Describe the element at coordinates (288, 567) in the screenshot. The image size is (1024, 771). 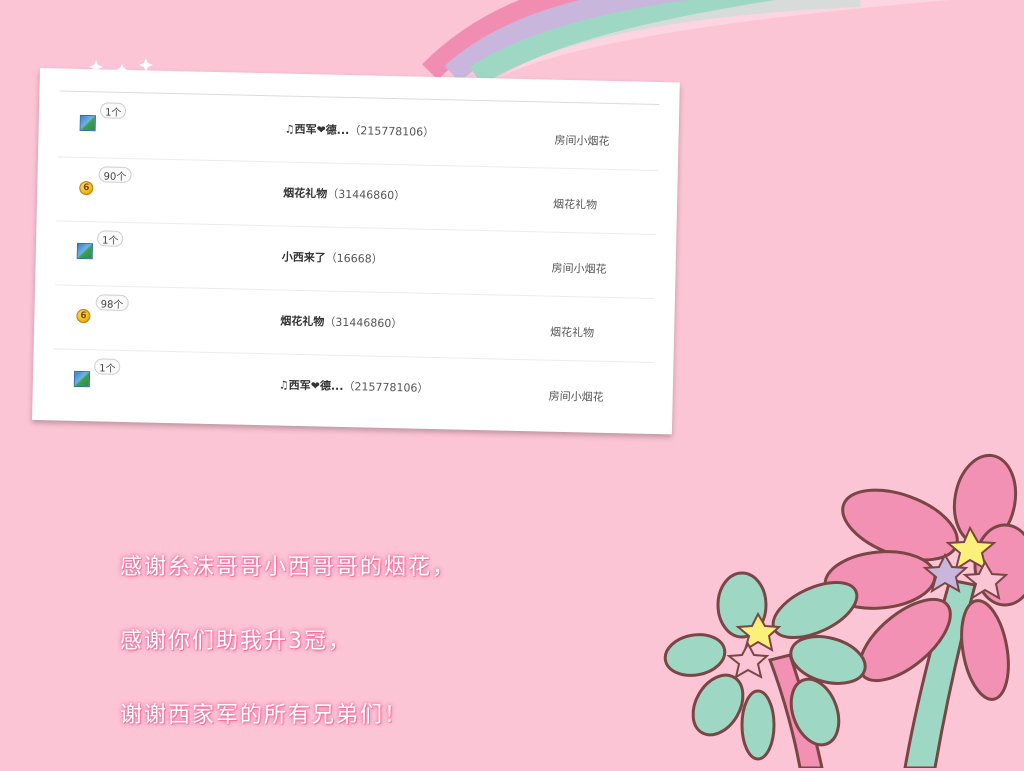
I see `message-line: 感谢糸沫哥哥小西哥哥的烟花，` at that location.